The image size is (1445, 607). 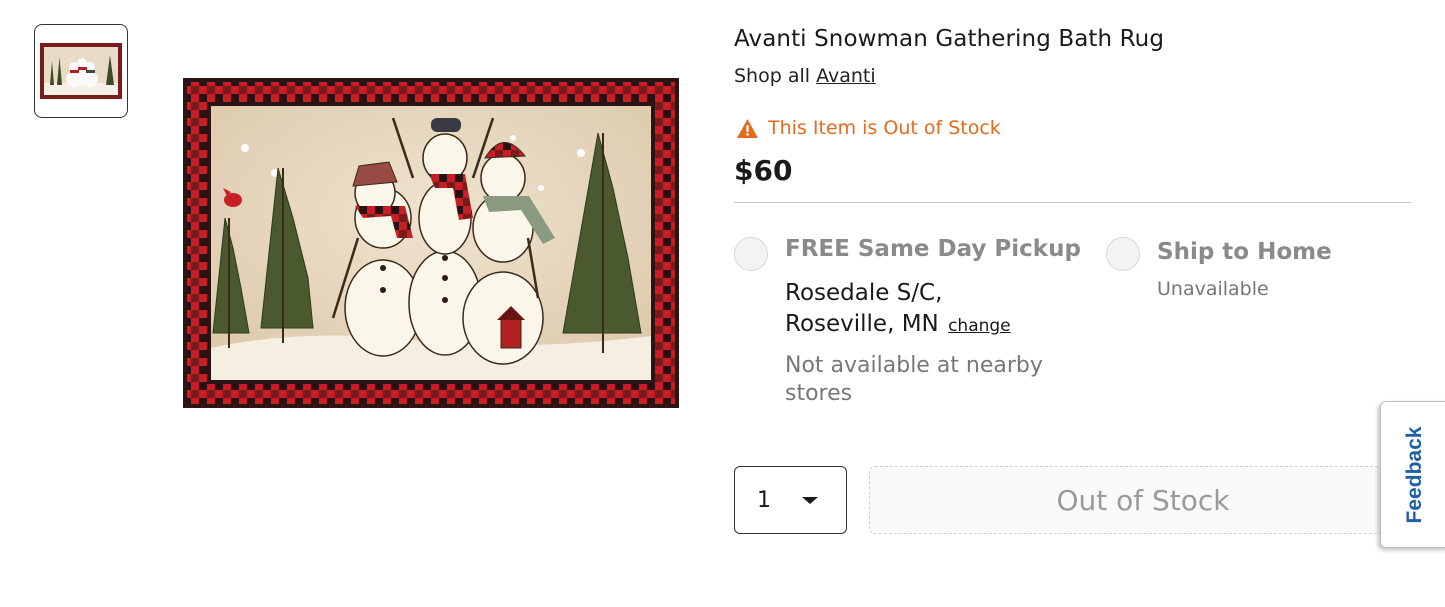 I want to click on chevron-down-icon, so click(x=810, y=500).